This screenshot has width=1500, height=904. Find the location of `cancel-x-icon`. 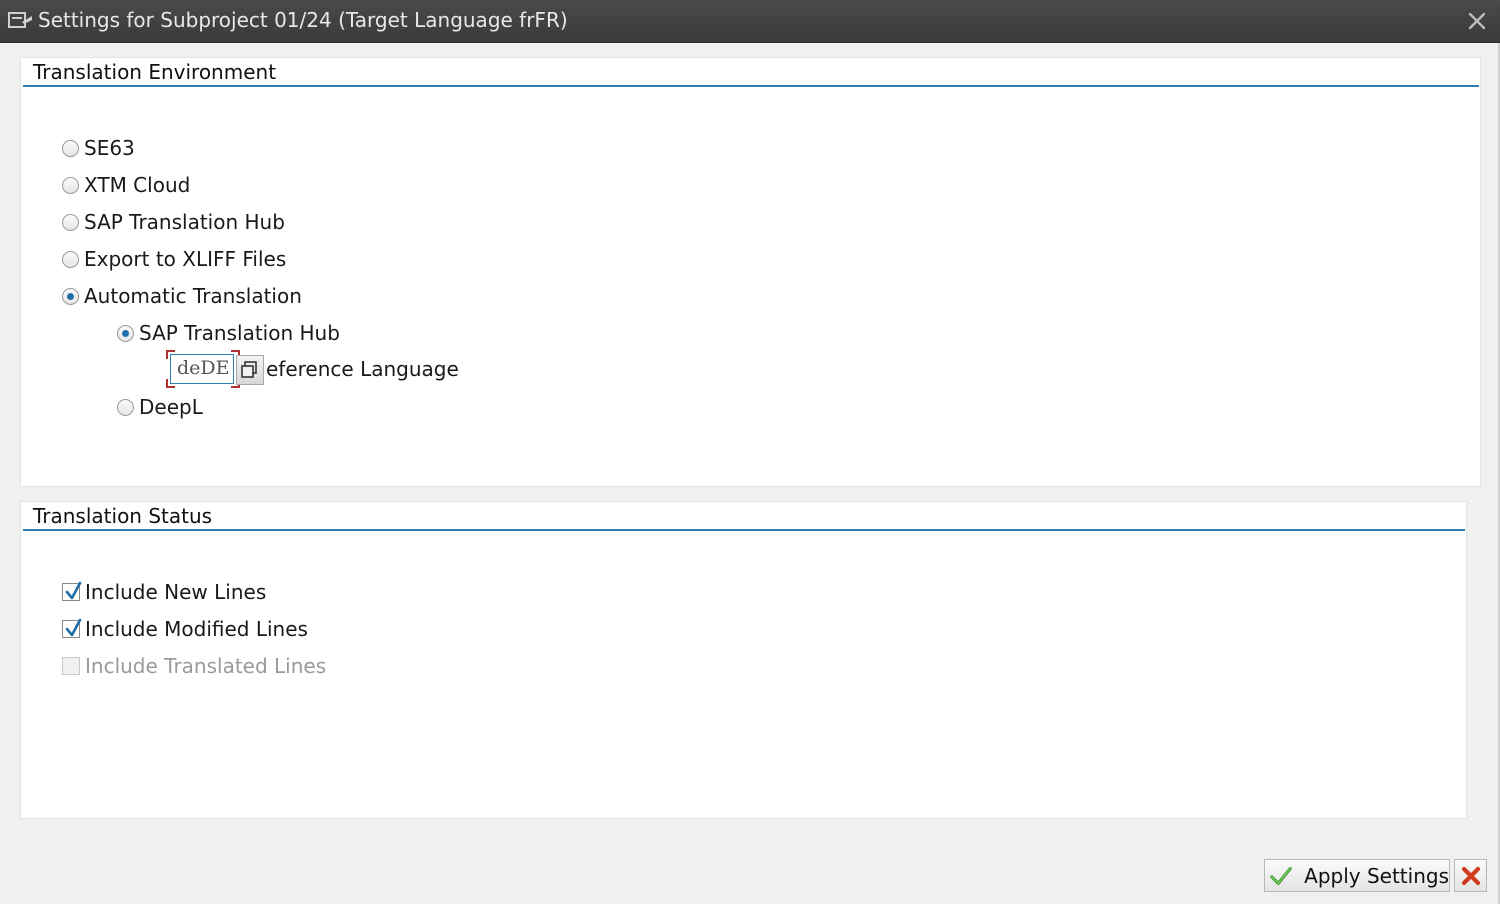

cancel-x-icon is located at coordinates (1471, 876).